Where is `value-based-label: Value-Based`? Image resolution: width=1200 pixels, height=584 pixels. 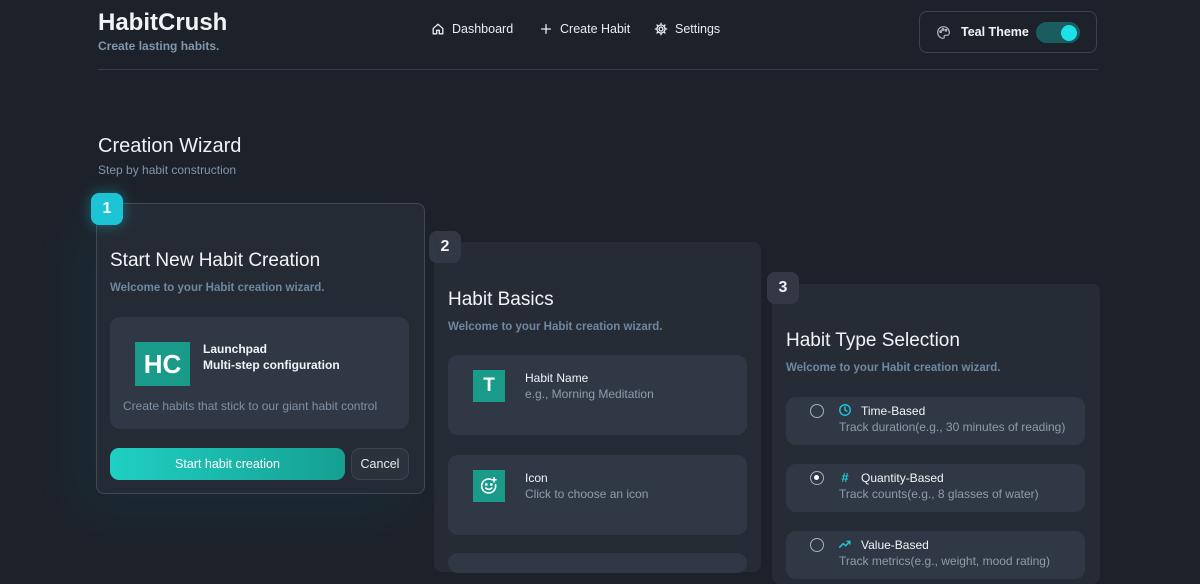 value-based-label: Value-Based is located at coordinates (895, 545).